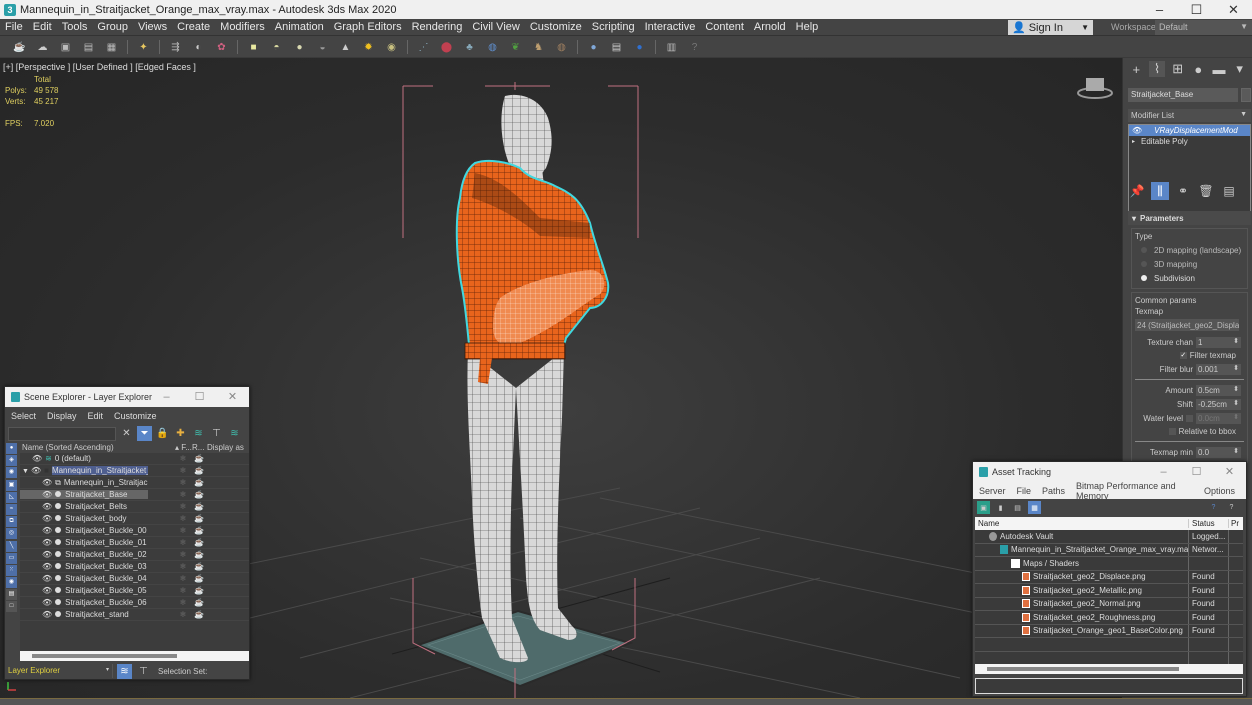 The image size is (1252, 705). I want to click on configure-modifier-sets-icon: ▤, so click(1229, 191).